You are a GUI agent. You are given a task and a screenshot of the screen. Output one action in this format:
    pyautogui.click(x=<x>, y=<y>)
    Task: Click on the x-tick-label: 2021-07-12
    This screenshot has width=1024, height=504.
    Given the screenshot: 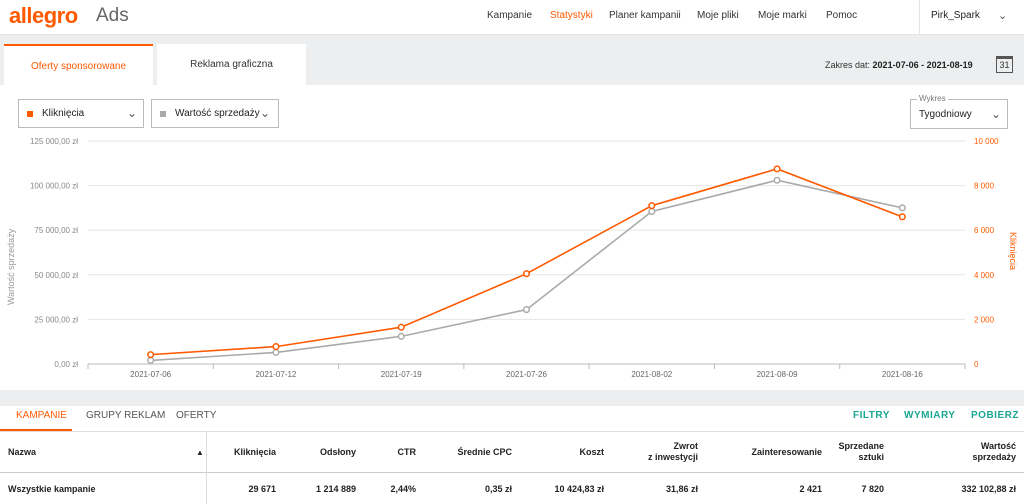 What is the action you would take?
    pyautogui.click(x=275, y=374)
    